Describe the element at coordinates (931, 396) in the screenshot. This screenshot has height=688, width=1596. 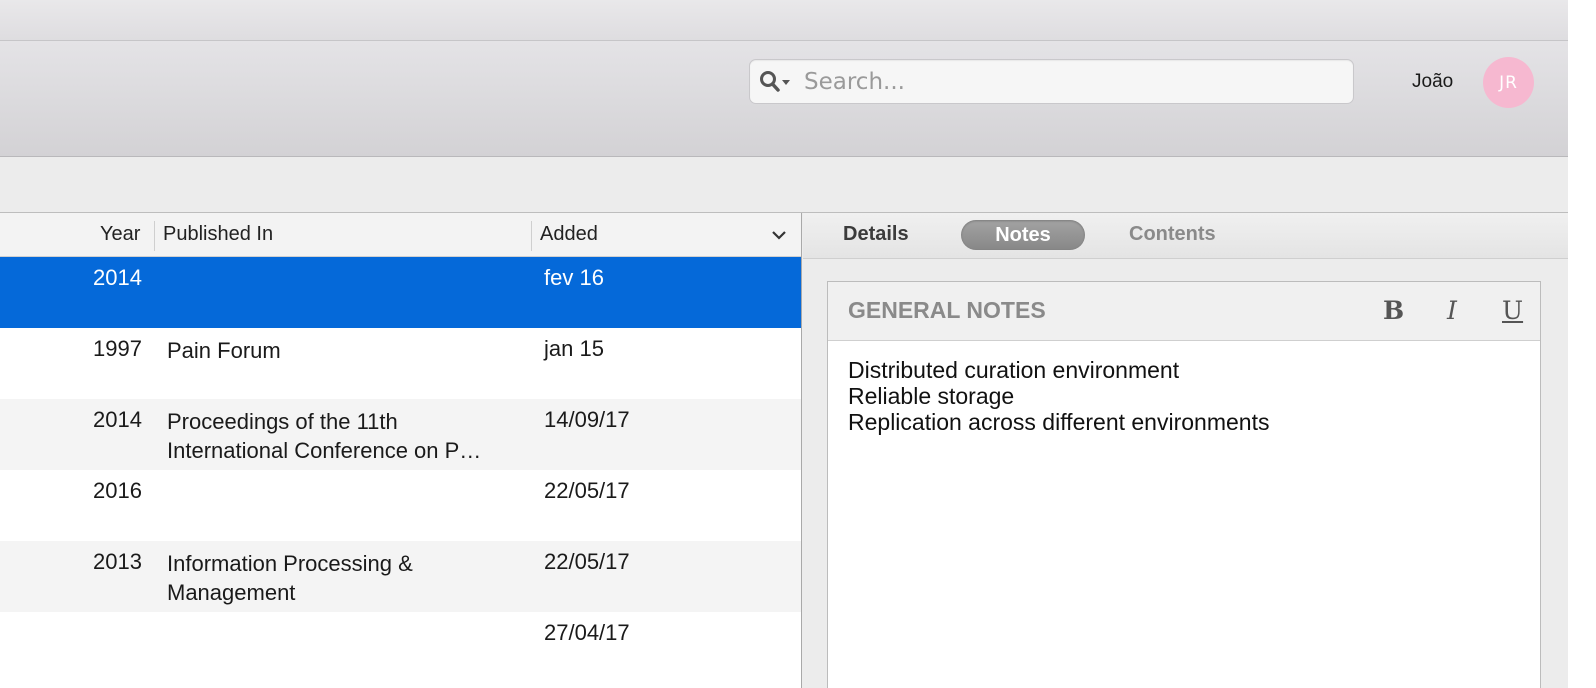
I see `note-line: Reliable storage` at that location.